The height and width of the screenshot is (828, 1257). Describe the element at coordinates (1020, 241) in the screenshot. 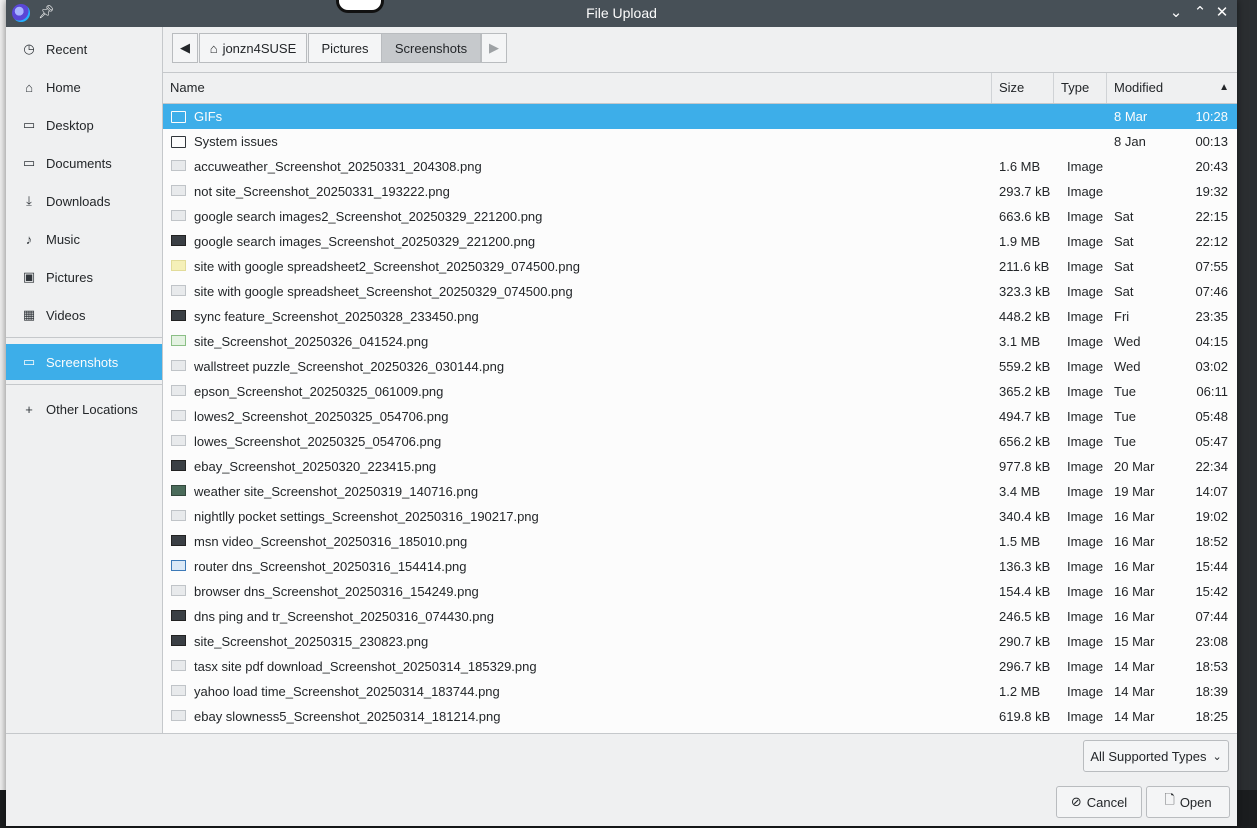

I see `file-size: 1.9 MB` at that location.